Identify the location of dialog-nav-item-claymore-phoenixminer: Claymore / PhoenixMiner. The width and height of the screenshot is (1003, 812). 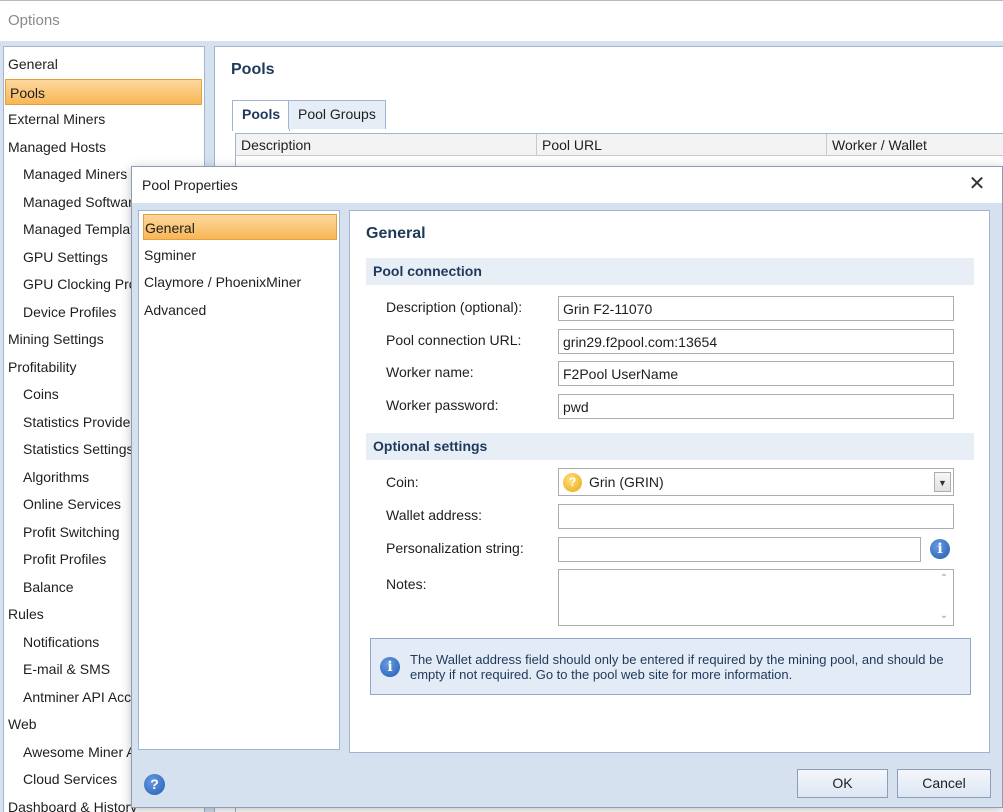
(240, 282).